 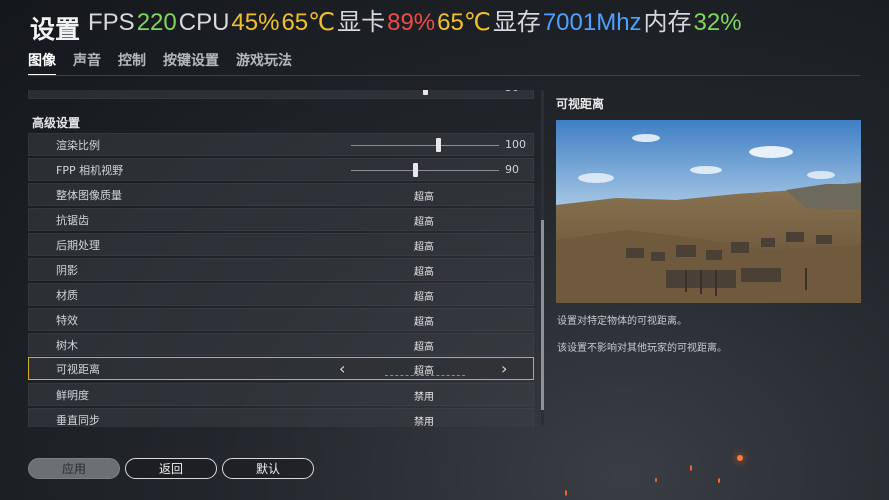 What do you see at coordinates (504, 368) in the screenshot?
I see `chevron-right-icon: ›` at bounding box center [504, 368].